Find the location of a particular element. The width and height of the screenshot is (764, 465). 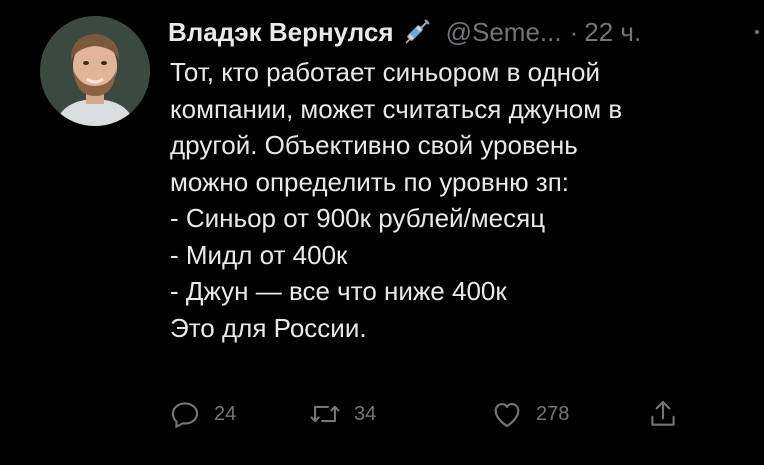

more-options-icon is located at coordinates (757, 32).